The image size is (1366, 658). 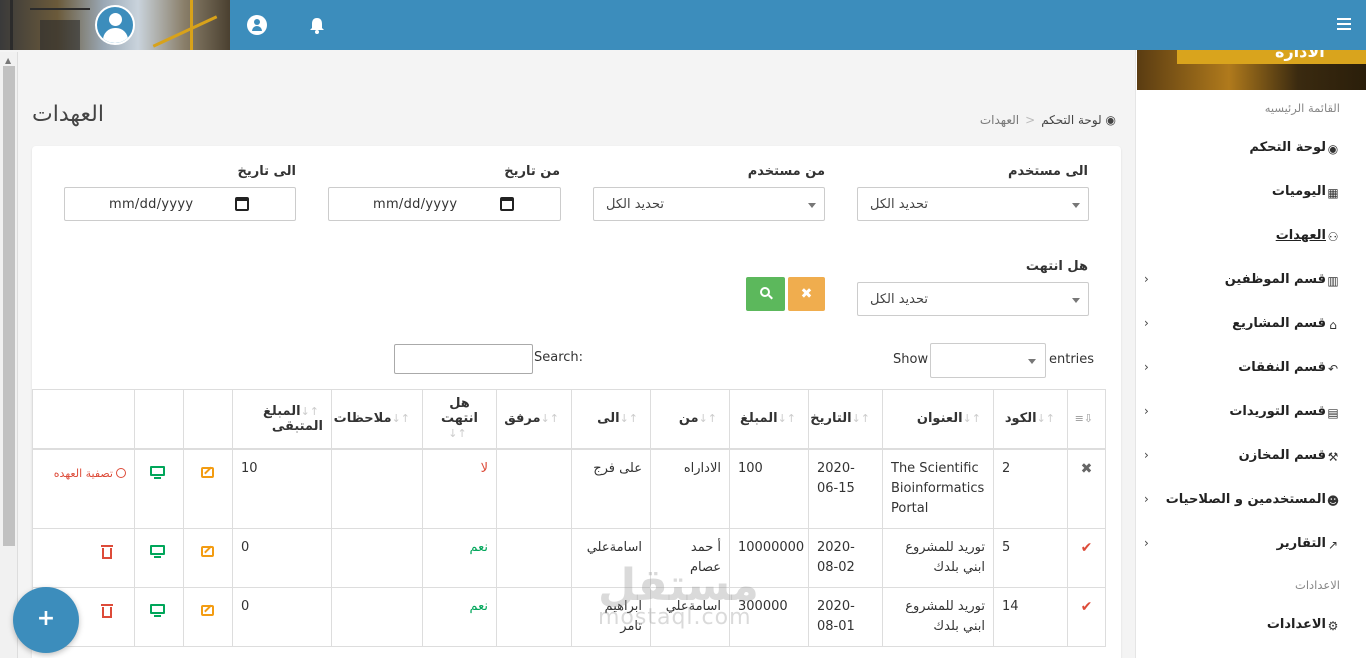 What do you see at coordinates (9, 355) in the screenshot?
I see `scrollbar: ▲` at bounding box center [9, 355].